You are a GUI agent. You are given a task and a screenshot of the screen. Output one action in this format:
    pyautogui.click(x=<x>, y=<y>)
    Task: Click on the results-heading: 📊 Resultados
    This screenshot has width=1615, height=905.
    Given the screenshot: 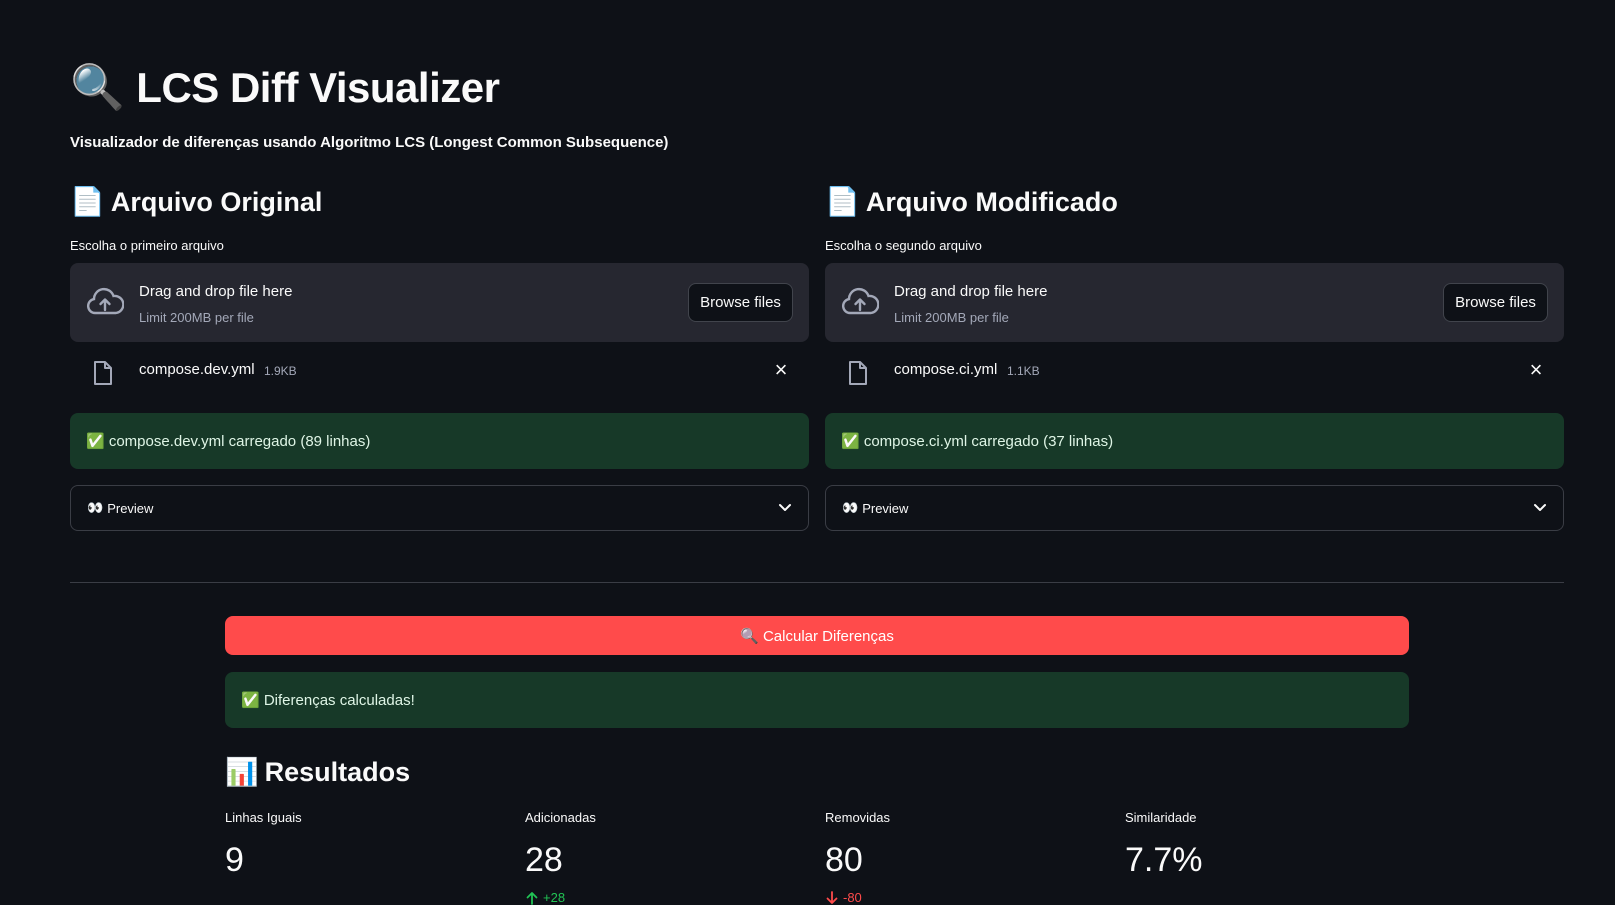 What is the action you would take?
    pyautogui.click(x=317, y=772)
    